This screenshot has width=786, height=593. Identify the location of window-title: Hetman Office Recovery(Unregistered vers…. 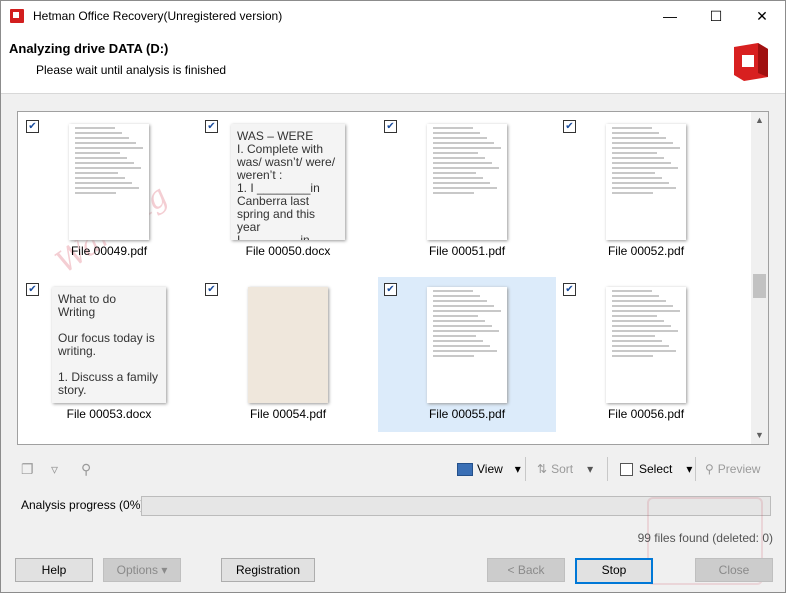
(158, 16).